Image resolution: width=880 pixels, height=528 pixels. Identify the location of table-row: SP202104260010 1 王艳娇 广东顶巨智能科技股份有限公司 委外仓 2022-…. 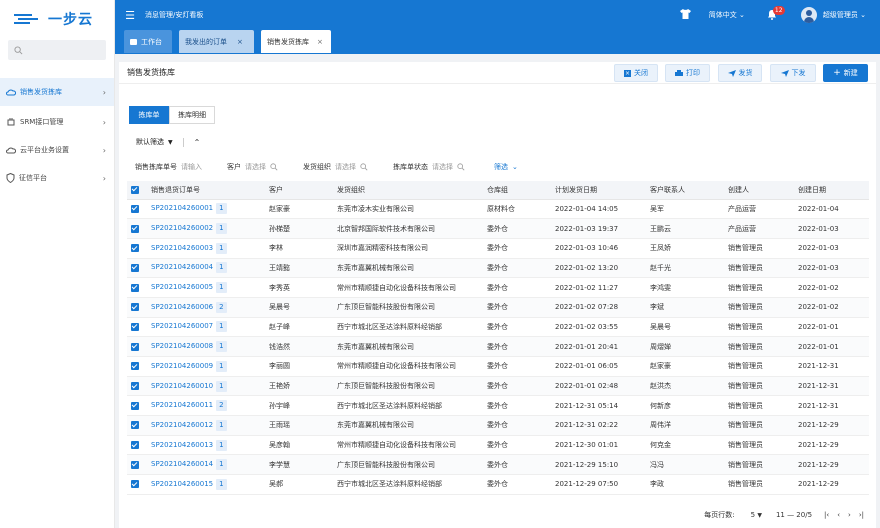
(498, 386).